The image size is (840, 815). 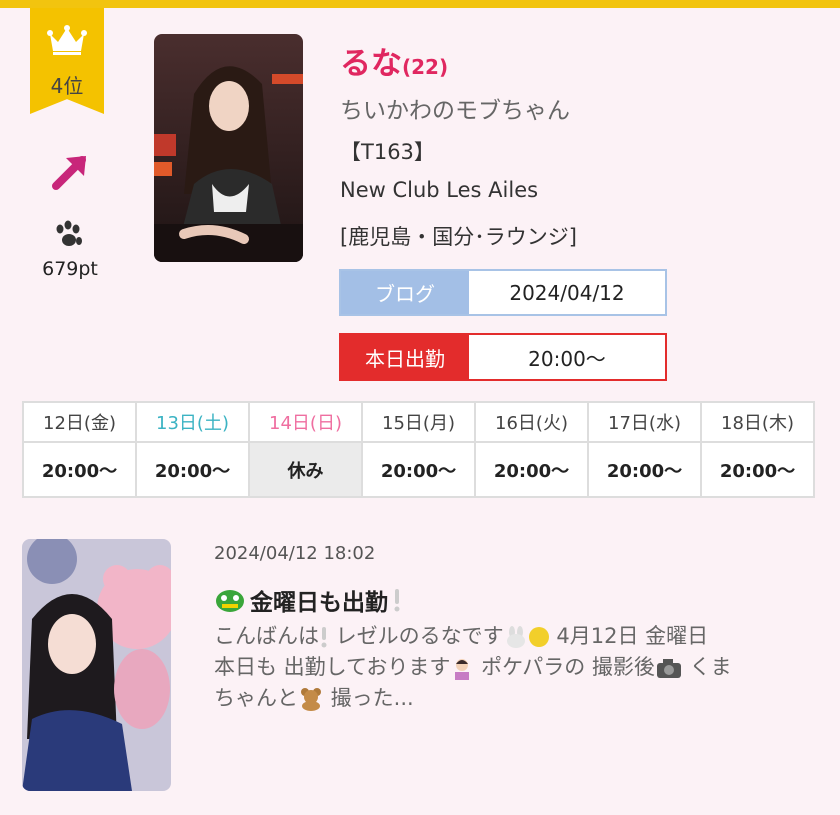 What do you see at coordinates (531, 422) in the screenshot?
I see `schedule-day: 16日(火)` at bounding box center [531, 422].